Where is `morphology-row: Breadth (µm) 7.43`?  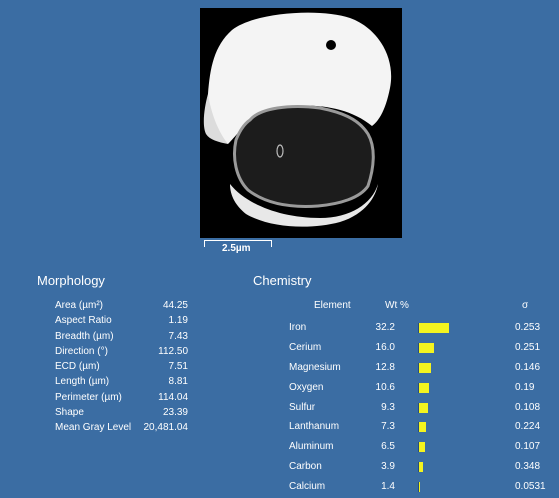
morphology-row: Breadth (µm) 7.43 is located at coordinates (125, 336).